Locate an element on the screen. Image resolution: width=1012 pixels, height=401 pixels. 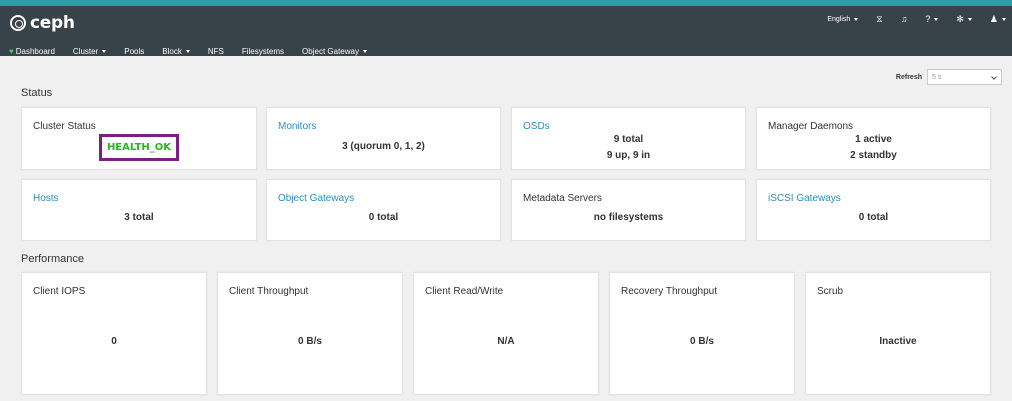
help-dropdown: ? is located at coordinates (932, 18).